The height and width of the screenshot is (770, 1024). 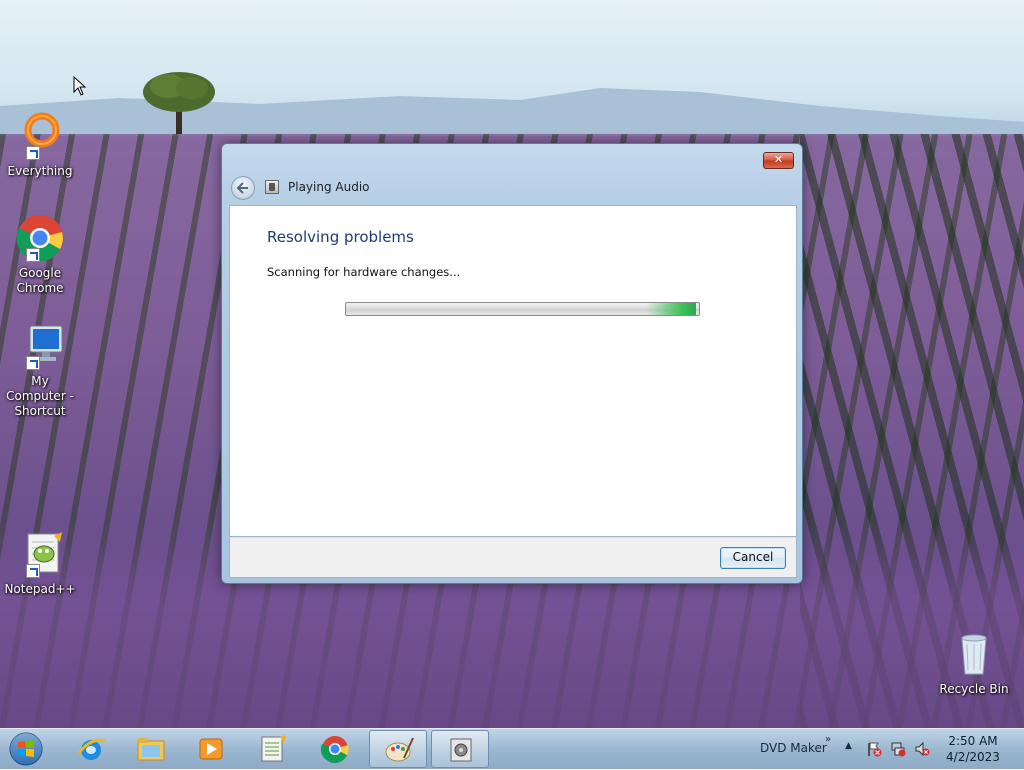 What do you see at coordinates (793, 748) in the screenshot?
I see `toolbar-label: DVD Maker` at bounding box center [793, 748].